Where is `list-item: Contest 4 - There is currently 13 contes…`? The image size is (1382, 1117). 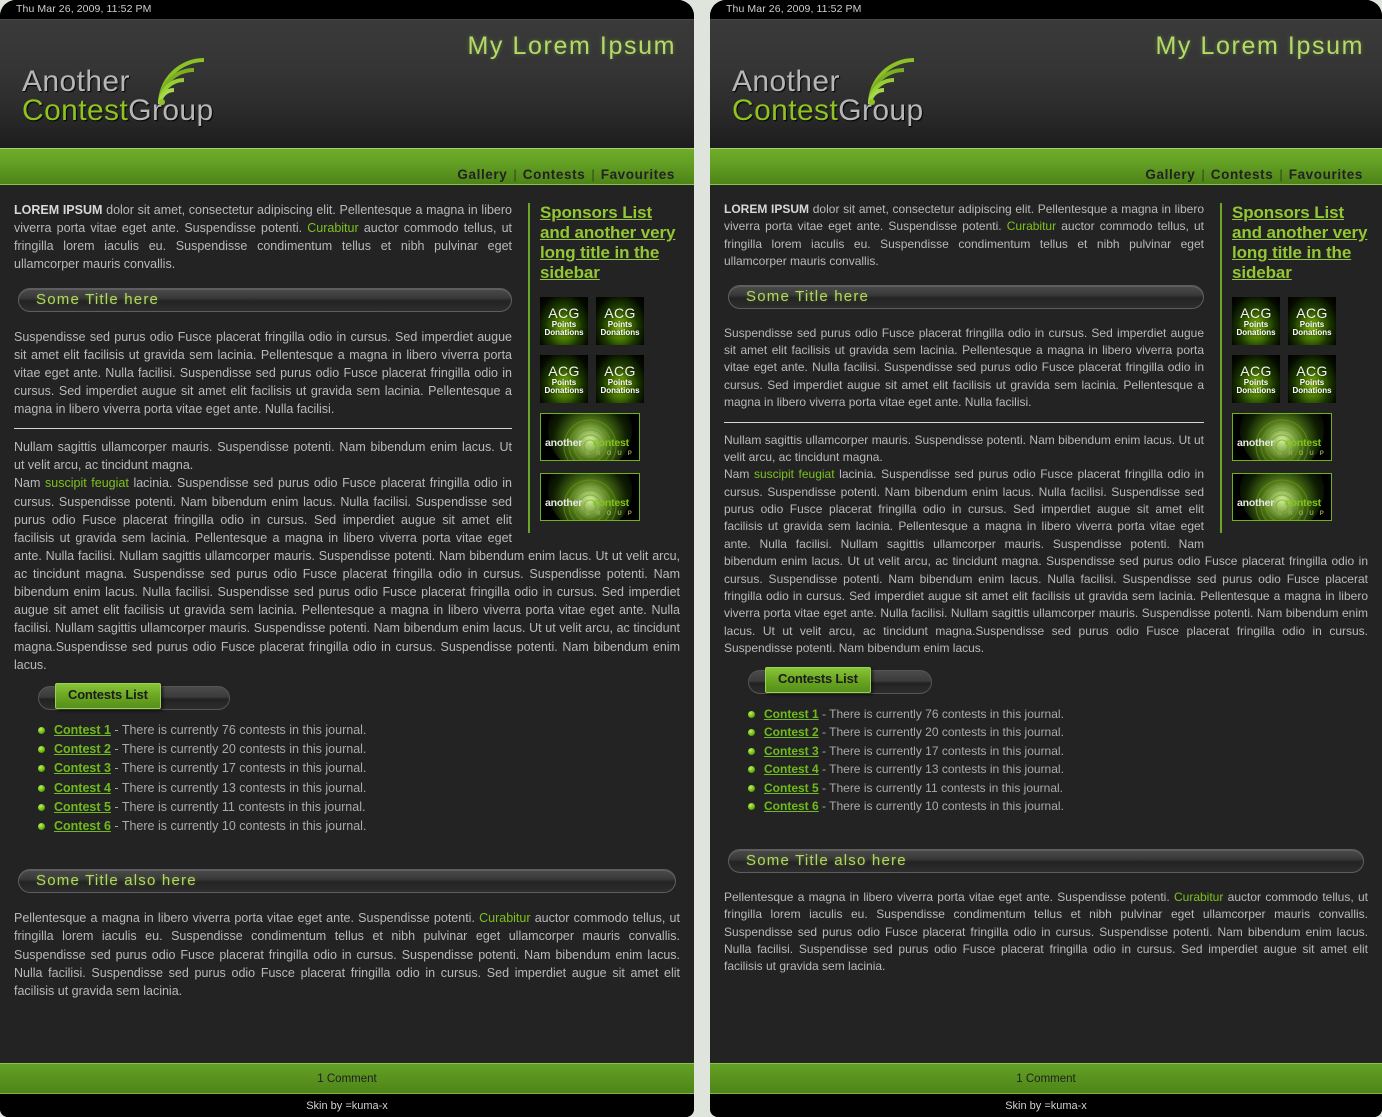 list-item: Contest 4 - There is currently 13 contes… is located at coordinates (1058, 769).